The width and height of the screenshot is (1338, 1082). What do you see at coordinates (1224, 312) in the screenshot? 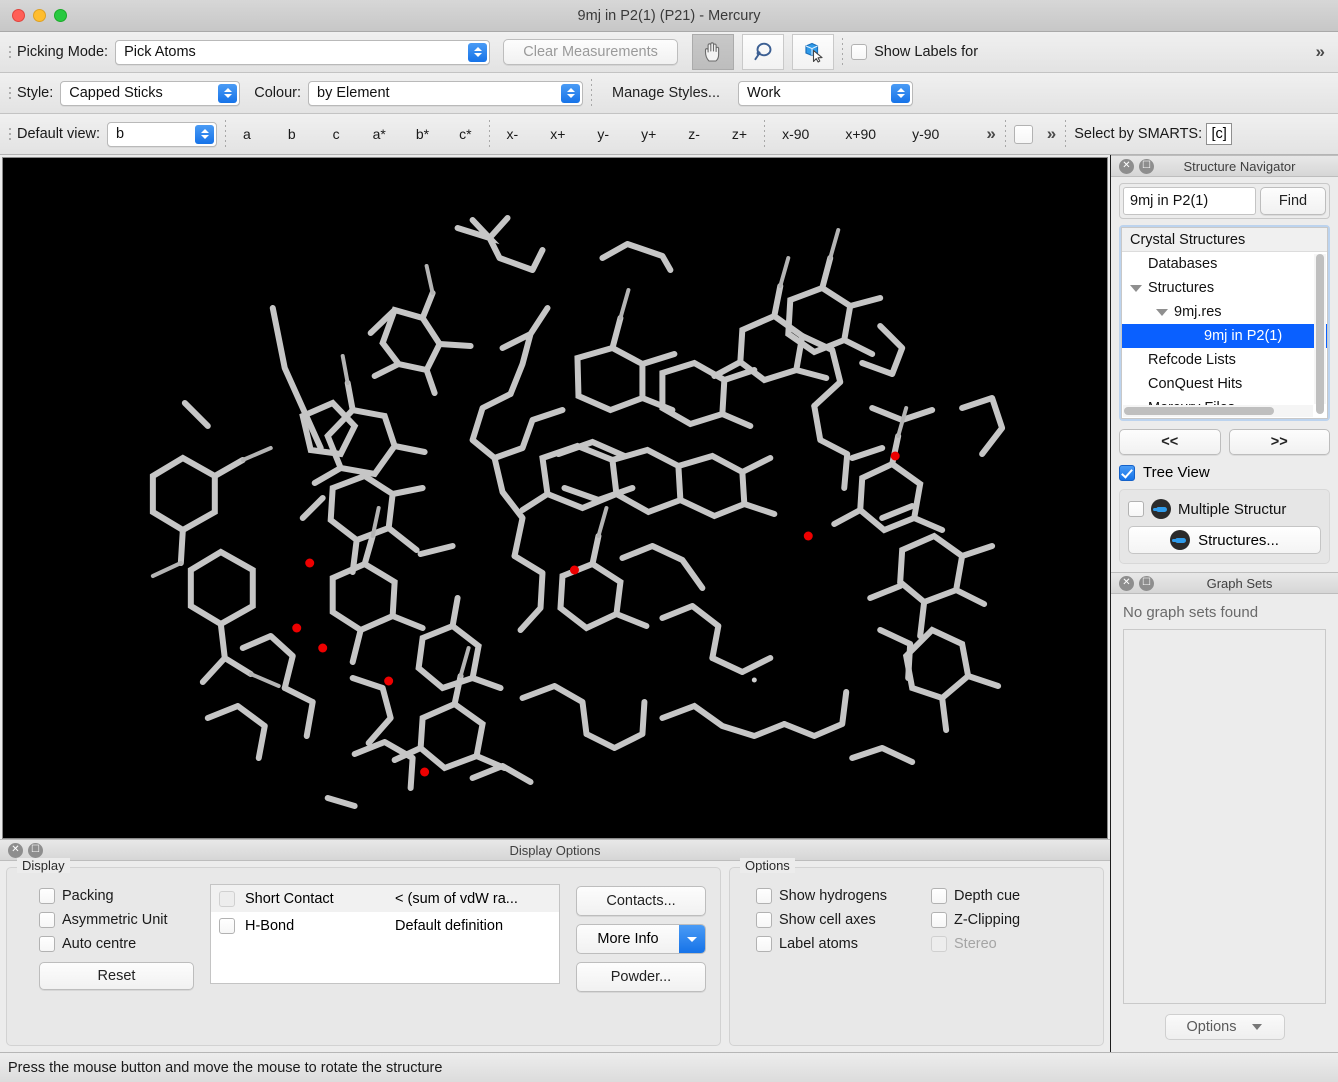
I see `tree-item-9mj-res: 9mj.res` at bounding box center [1224, 312].